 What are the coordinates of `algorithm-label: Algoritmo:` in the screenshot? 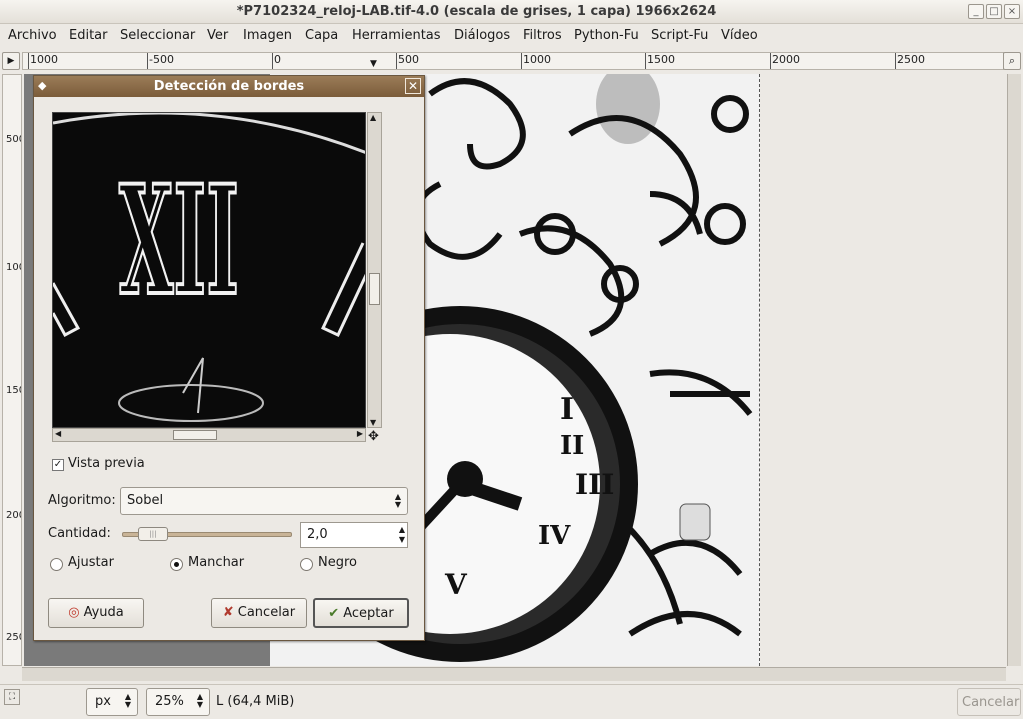 It's located at (82, 500).